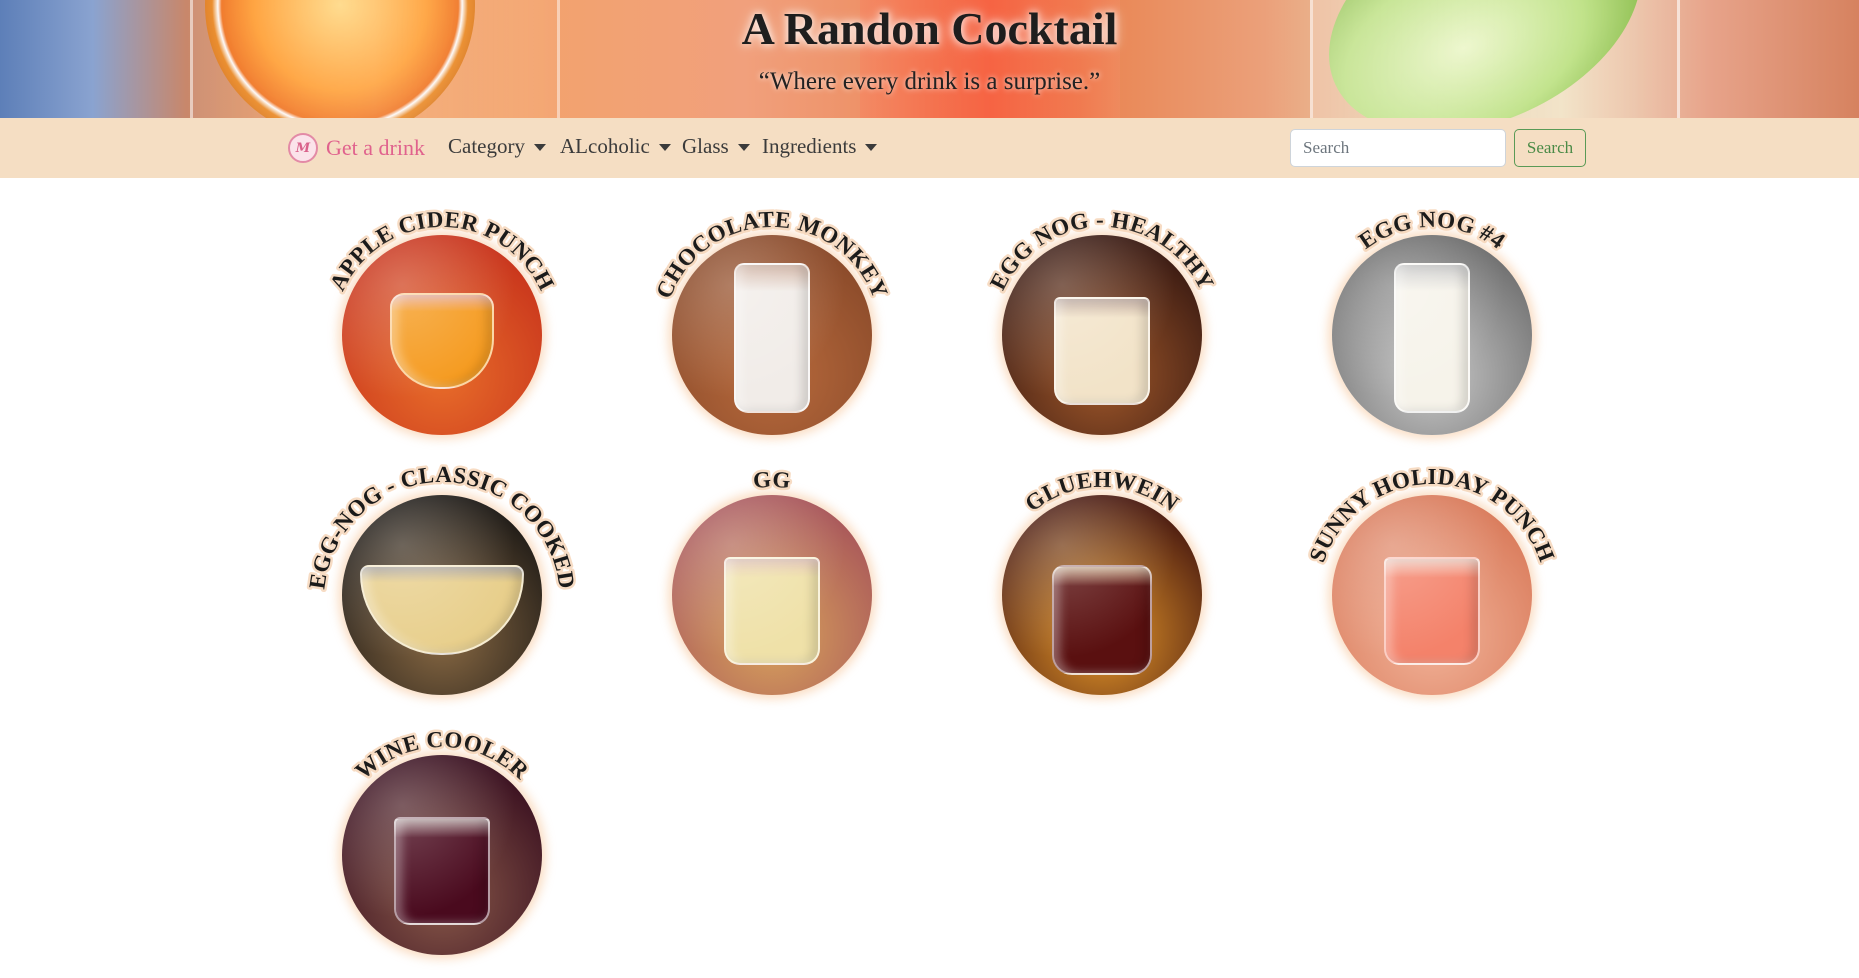  I want to click on svg-text: GG, so click(772, 480).